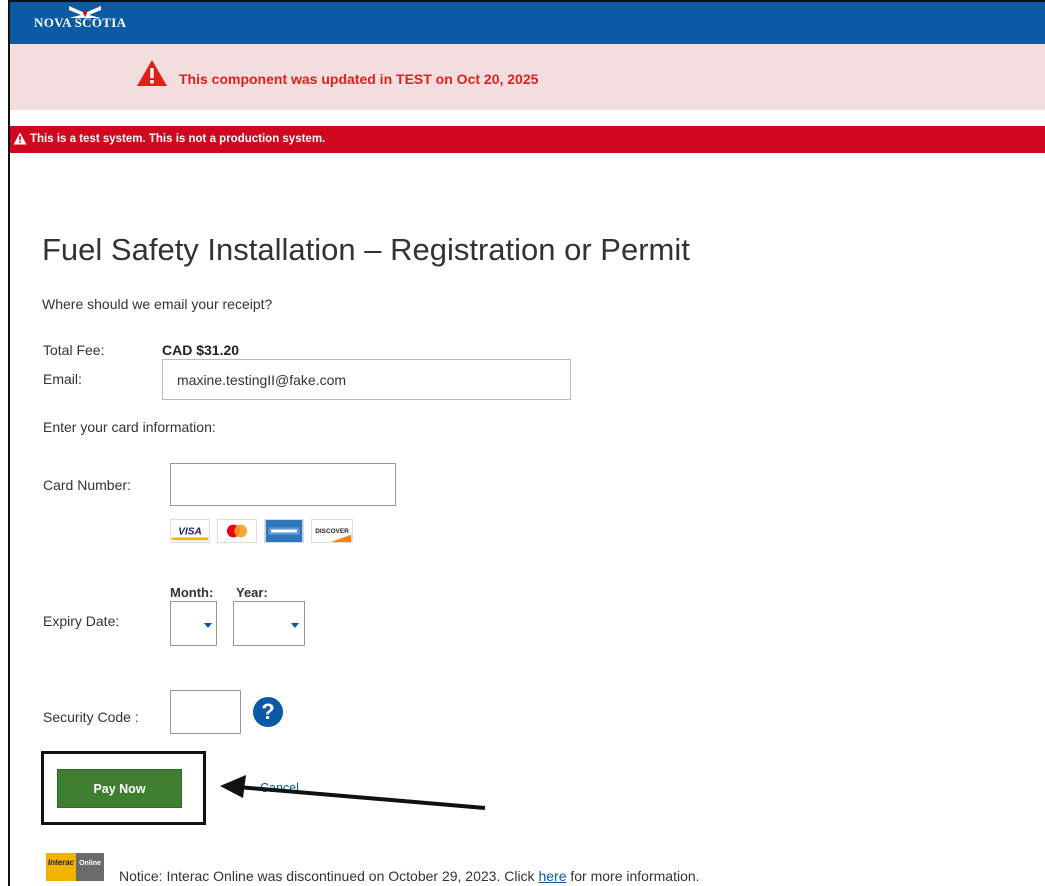  What do you see at coordinates (237, 531) in the screenshot?
I see `mastercard-icon` at bounding box center [237, 531].